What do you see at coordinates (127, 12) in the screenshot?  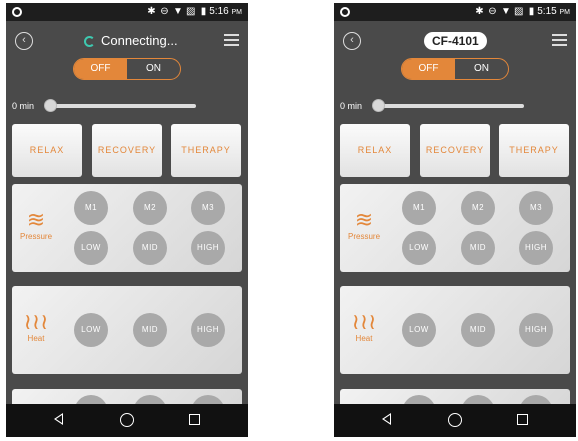 I see `status-bar: ✱ ⊖ ▼ ▨ ▮ 5:16 PM` at bounding box center [127, 12].